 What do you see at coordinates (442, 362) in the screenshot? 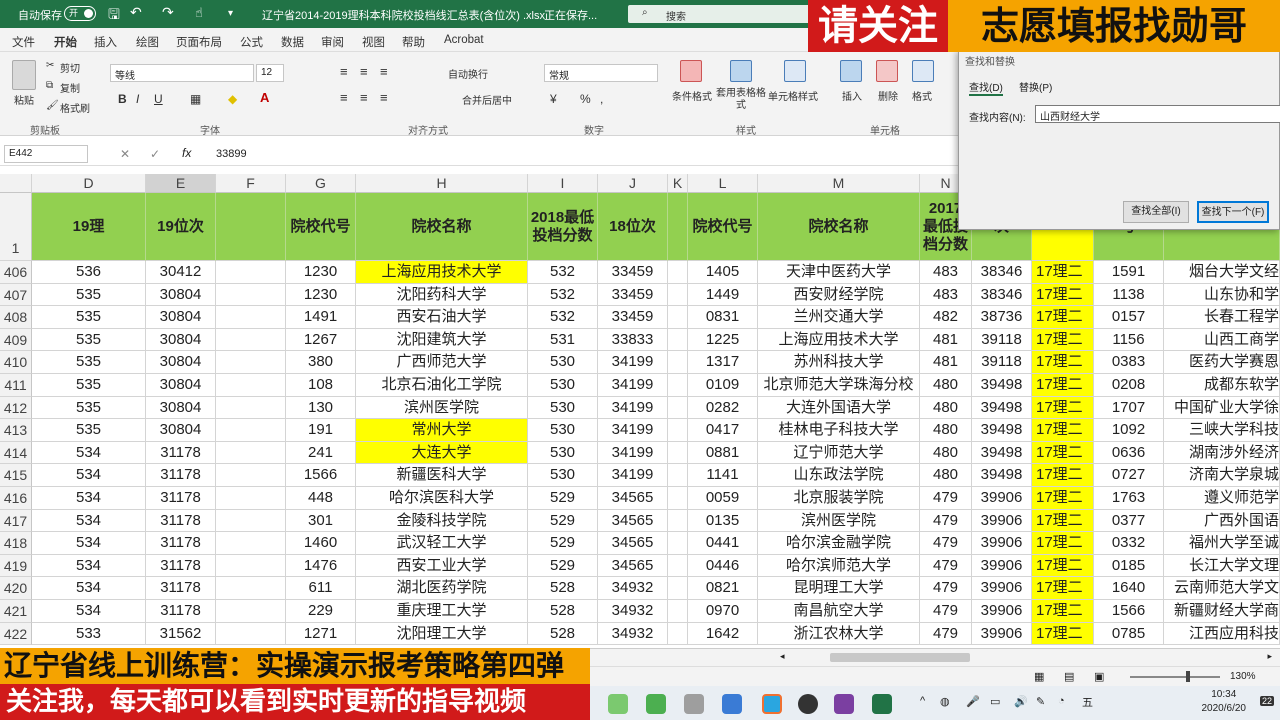
I see `cell-H: 广西师范大学` at bounding box center [442, 362].